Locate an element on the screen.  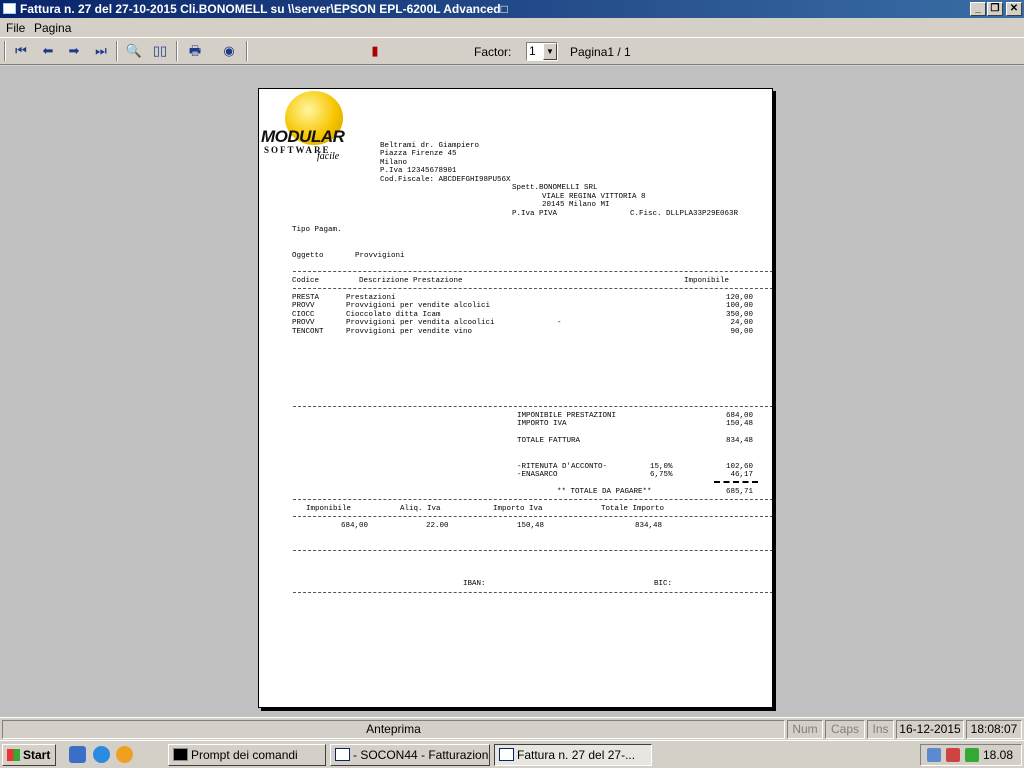
update-icon is located at coordinates (972, 755).